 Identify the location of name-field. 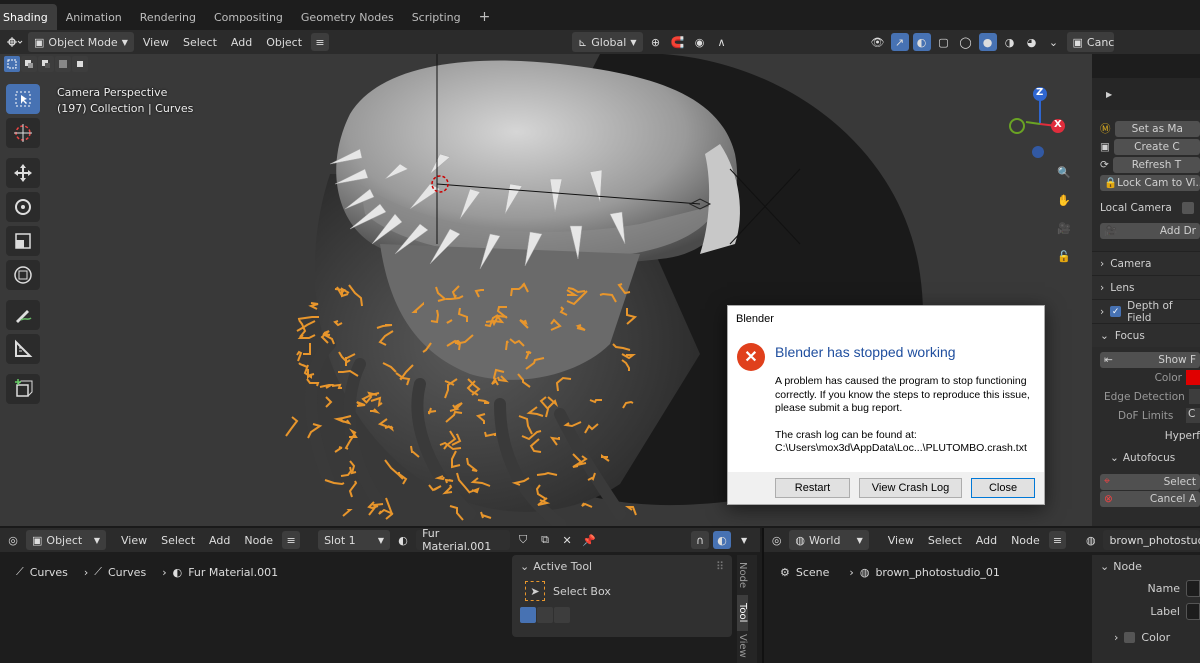
(1193, 588).